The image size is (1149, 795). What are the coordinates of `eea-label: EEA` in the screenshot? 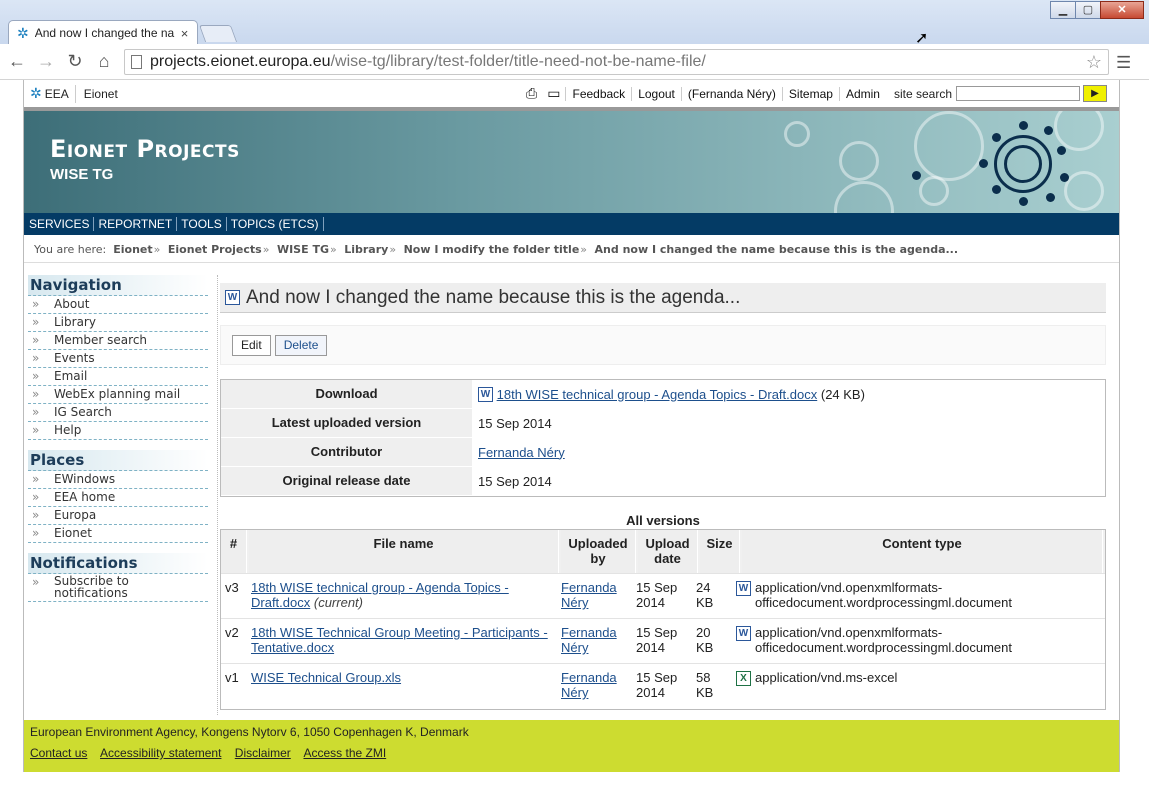 It's located at (56, 93).